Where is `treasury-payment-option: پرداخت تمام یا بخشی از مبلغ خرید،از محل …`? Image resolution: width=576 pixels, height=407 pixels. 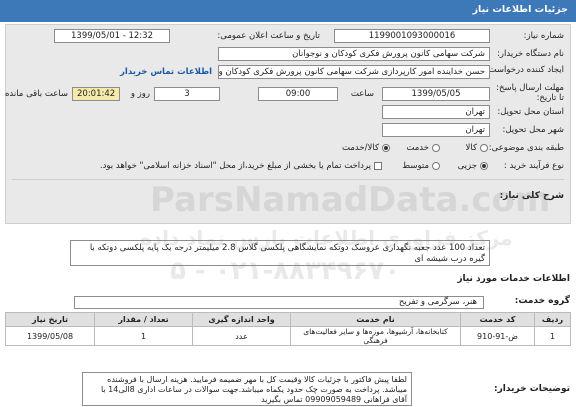 treasury-payment-option: پرداخت تمام یا بخشی از مبلغ خرید،از محل … is located at coordinates (241, 166).